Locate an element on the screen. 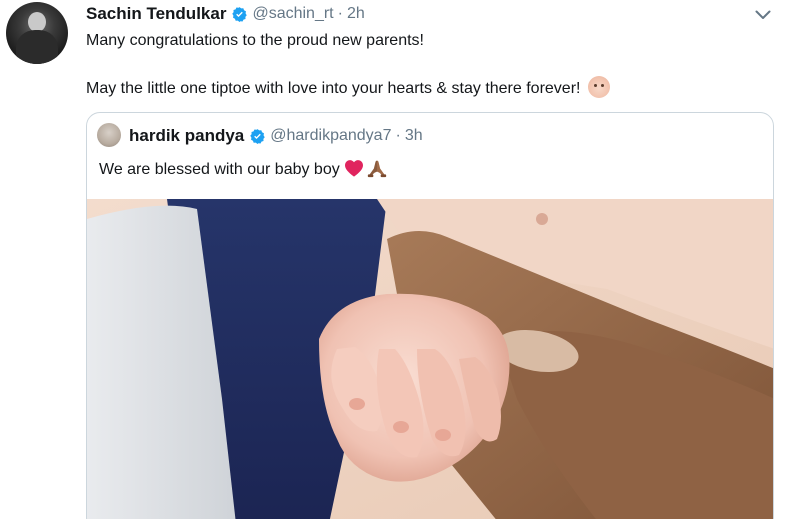 This screenshot has height=519, width=786. red-heart-emoji-icon is located at coordinates (353, 168).